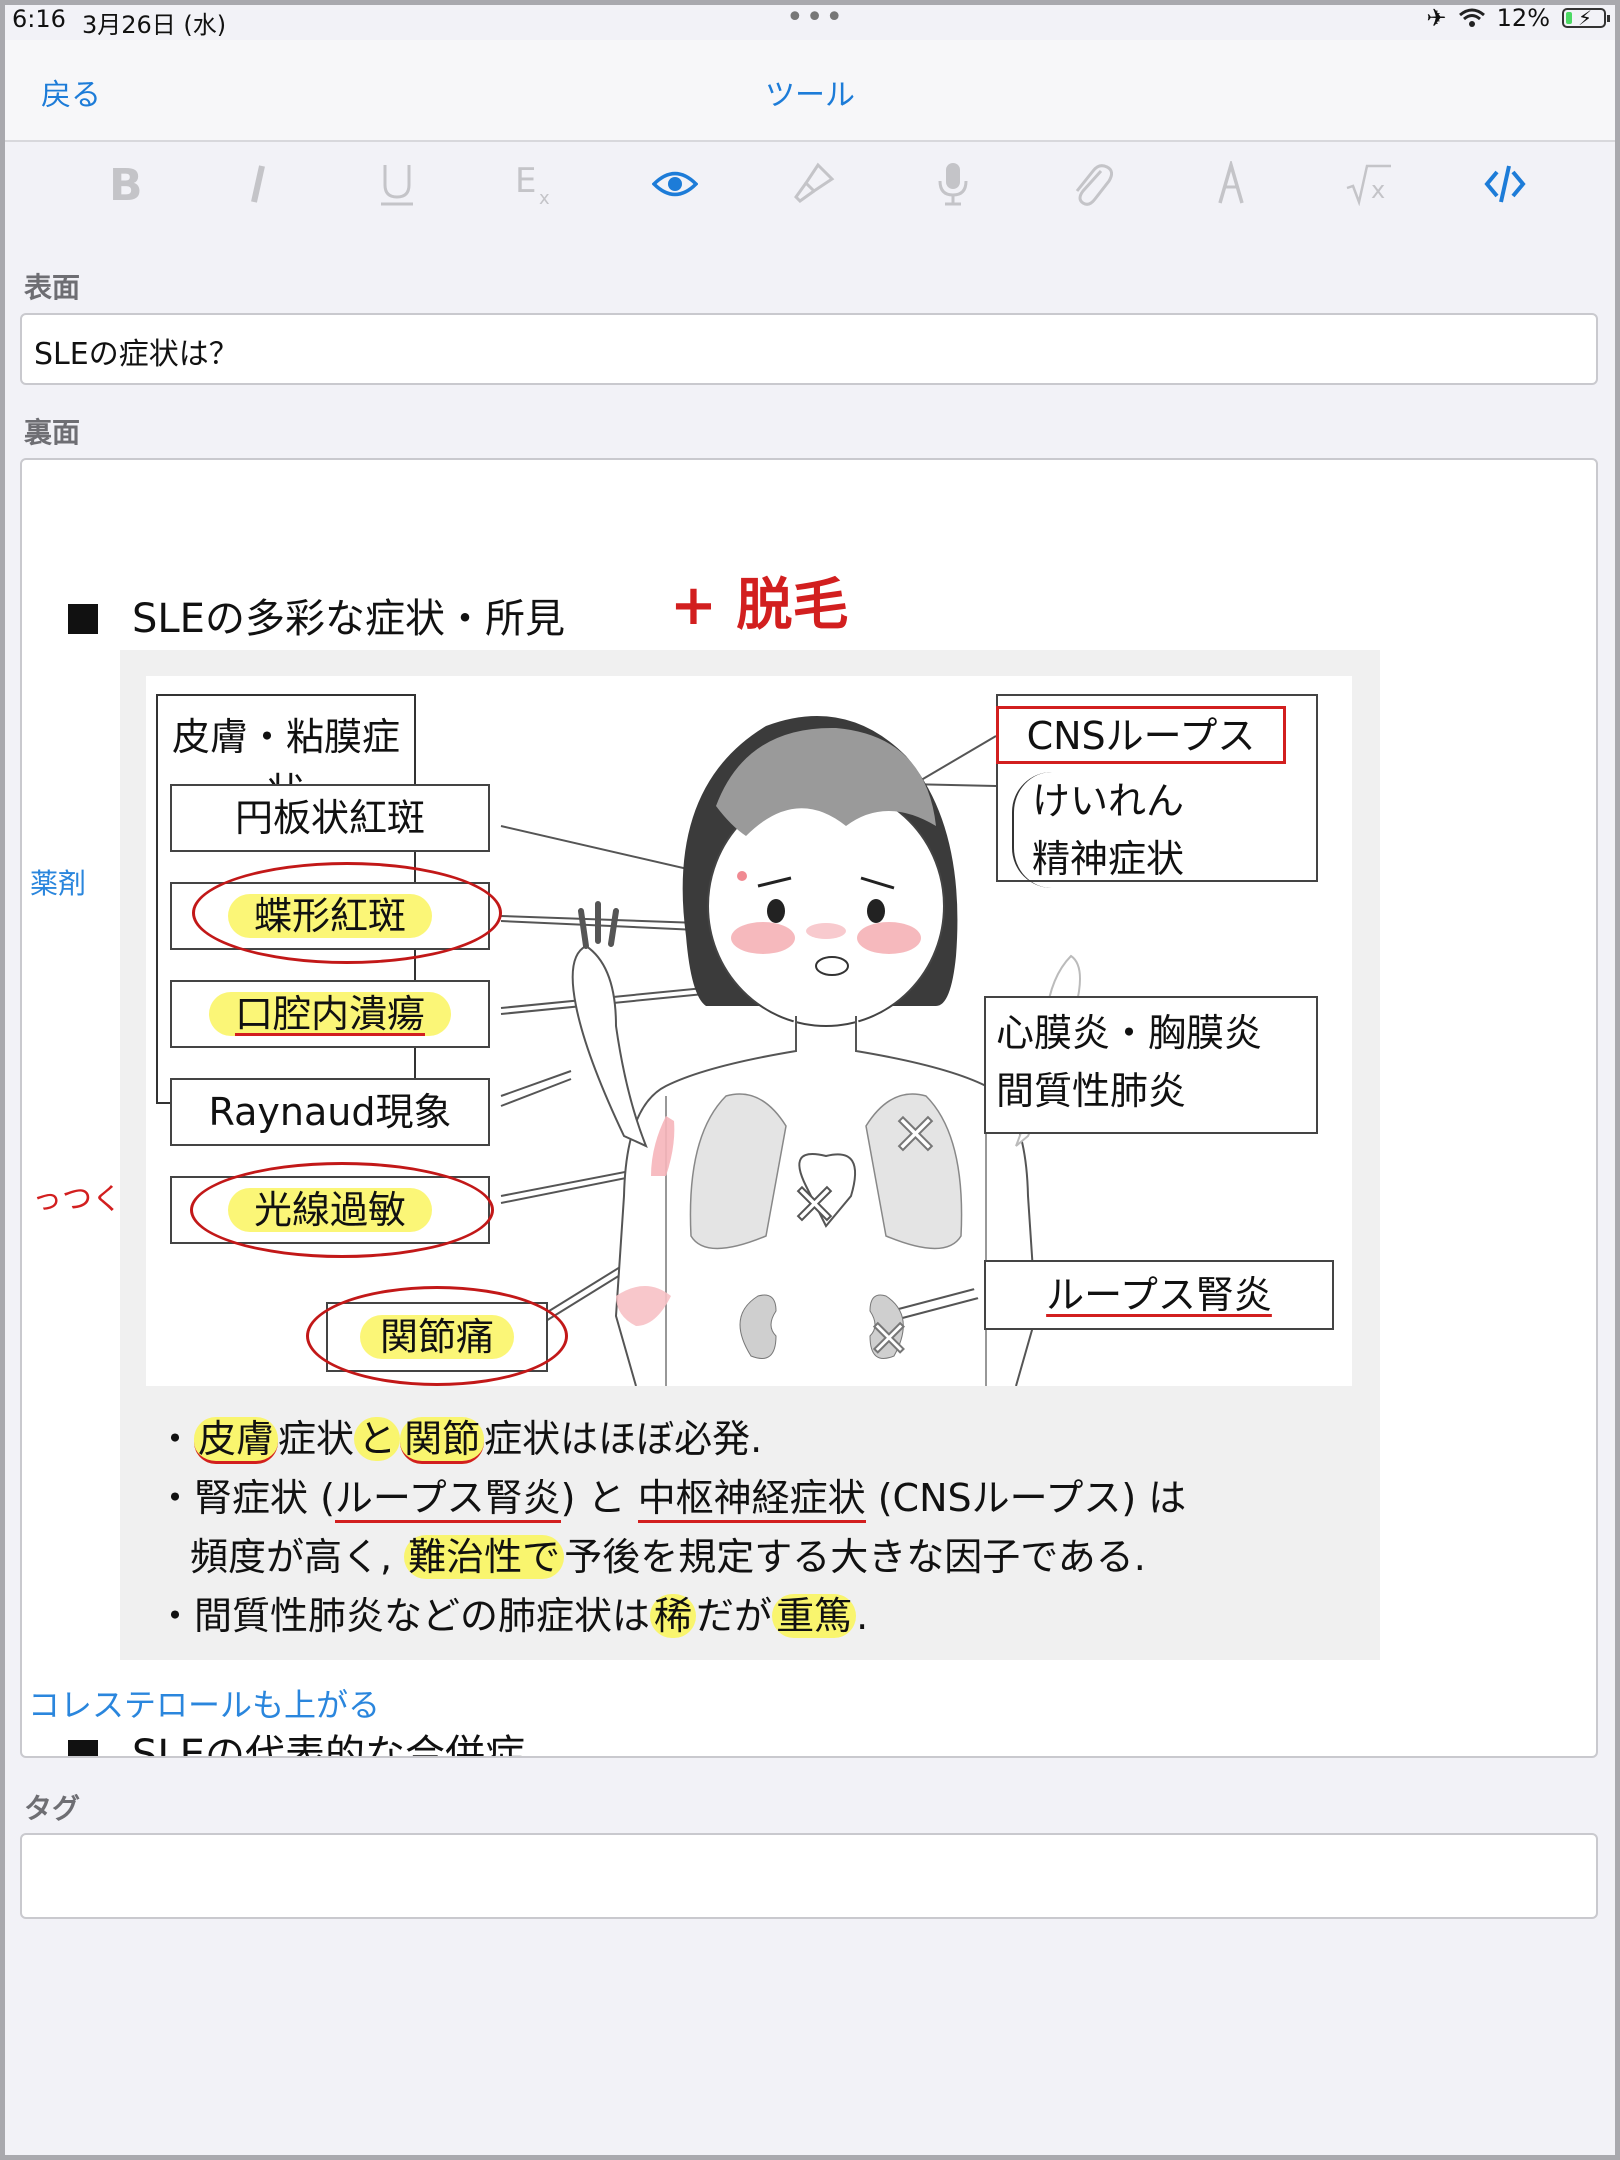 The image size is (1620, 2160). Describe the element at coordinates (77, 1199) in the screenshot. I see `margin-note-handwritten: っつく` at that location.